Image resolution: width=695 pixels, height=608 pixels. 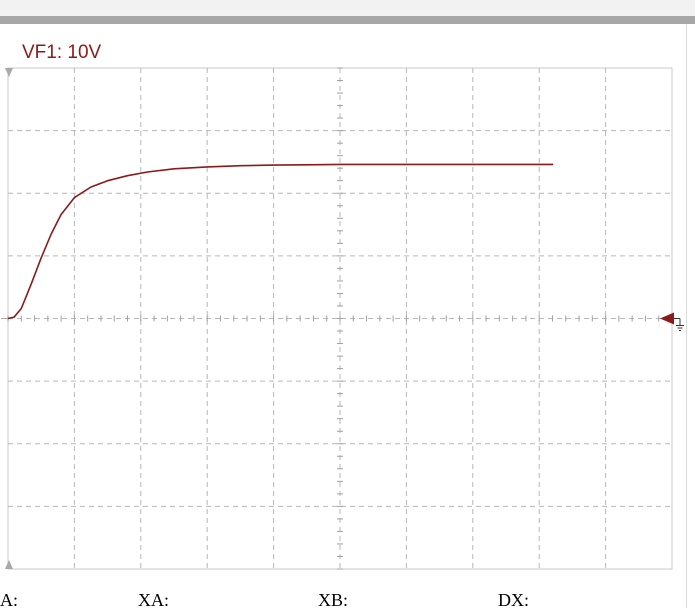 I want to click on readout-xa-label: XA:, so click(x=153, y=599).